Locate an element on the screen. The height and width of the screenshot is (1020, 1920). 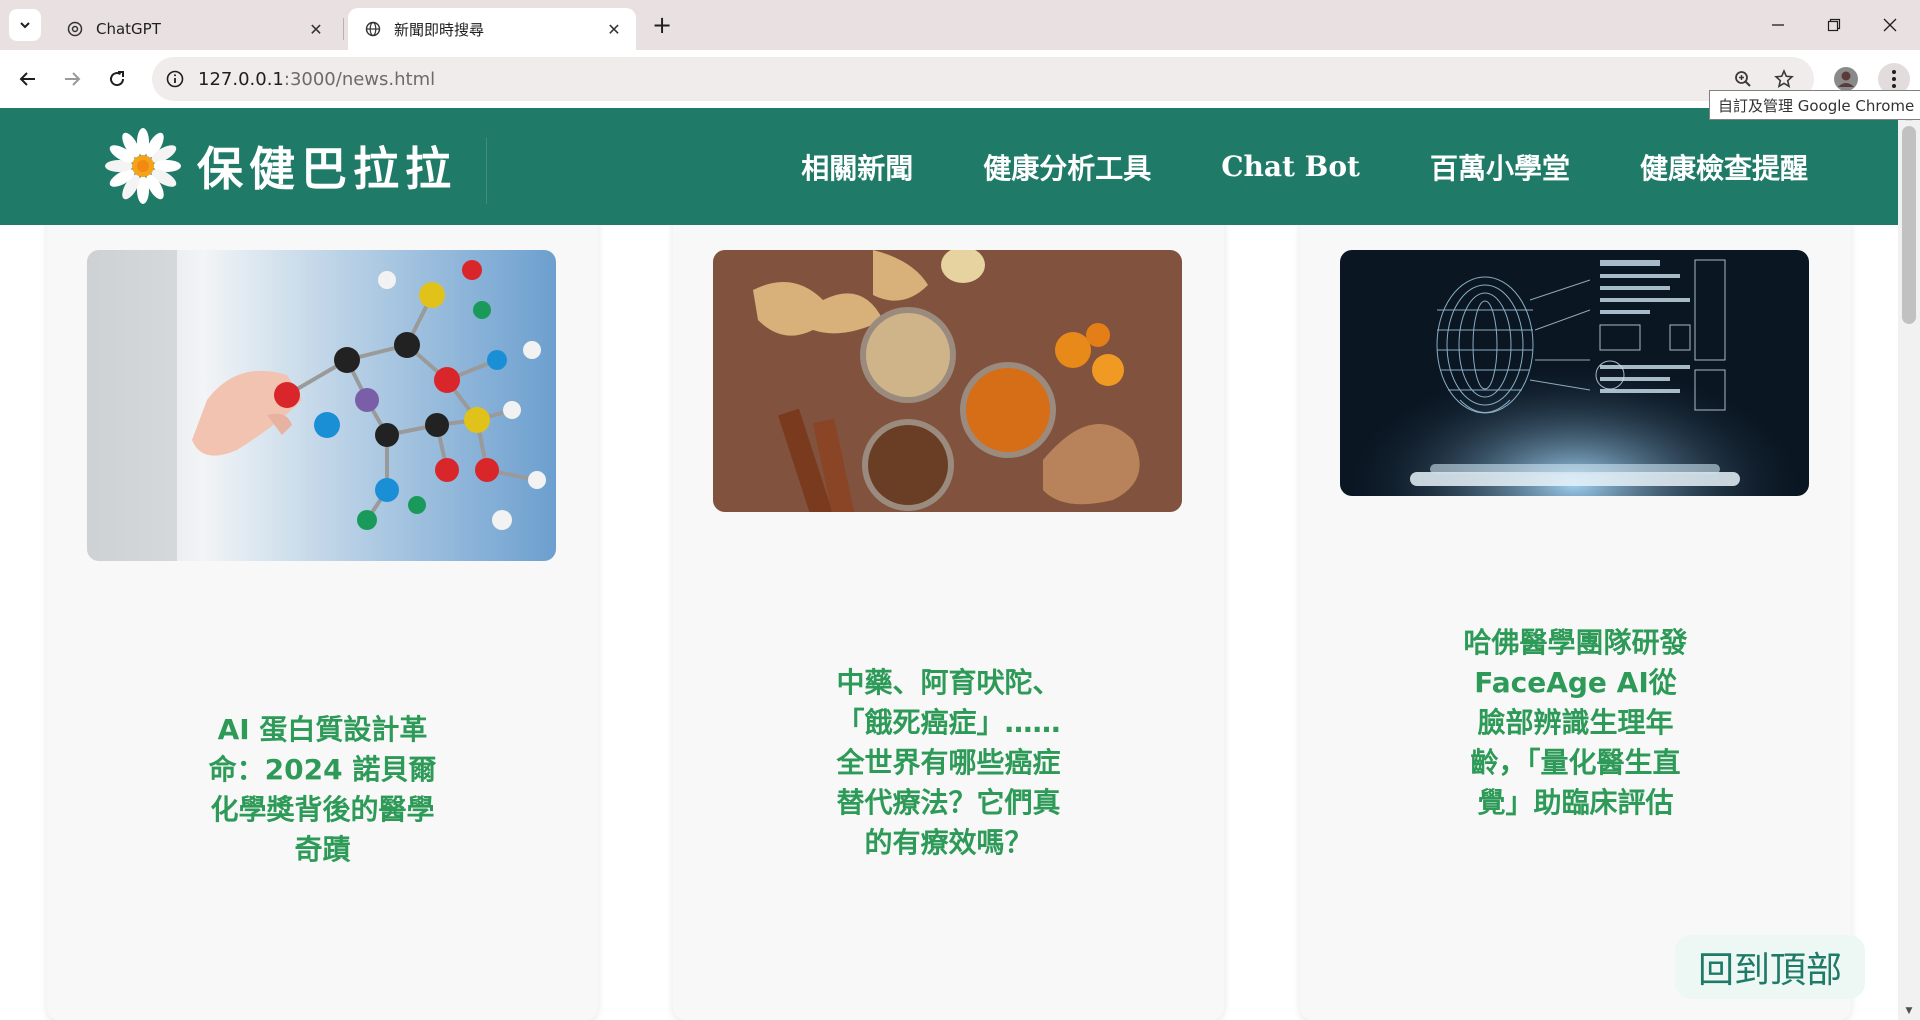
reload-button is located at coordinates (117, 79).